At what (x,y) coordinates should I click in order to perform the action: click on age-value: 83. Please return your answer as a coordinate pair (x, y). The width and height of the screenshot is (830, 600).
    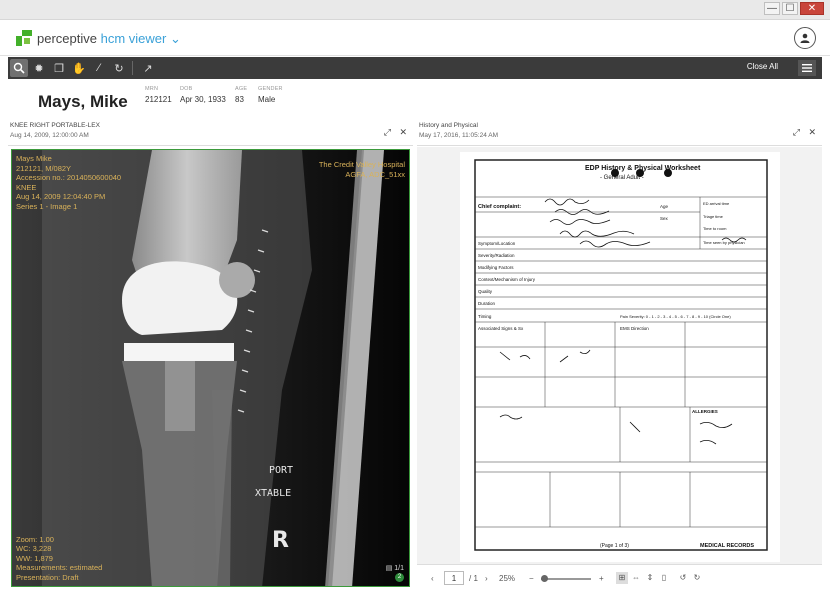
    Looking at the image, I should click on (239, 99).